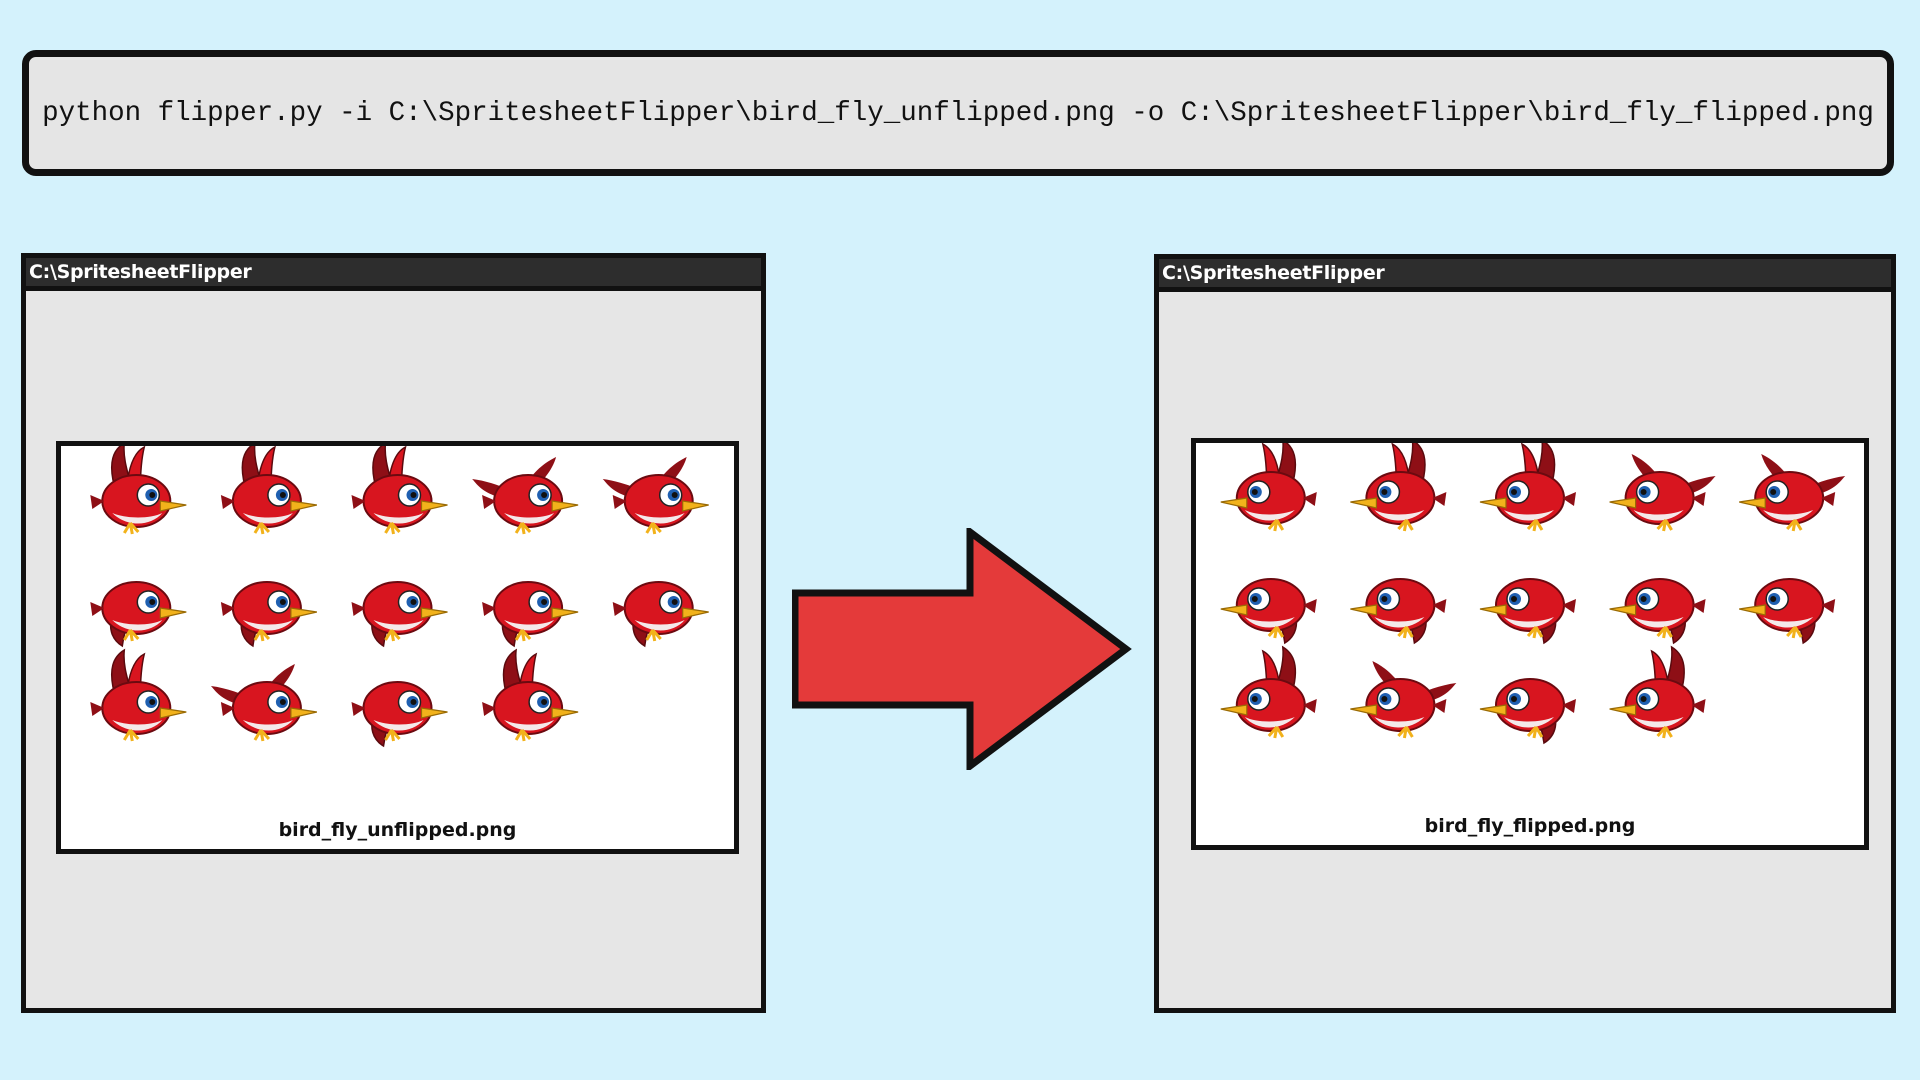 The width and height of the screenshot is (1920, 1080). Describe the element at coordinates (1530, 826) in the screenshot. I see `file-name-caption: bird_fly_flipped.png` at that location.